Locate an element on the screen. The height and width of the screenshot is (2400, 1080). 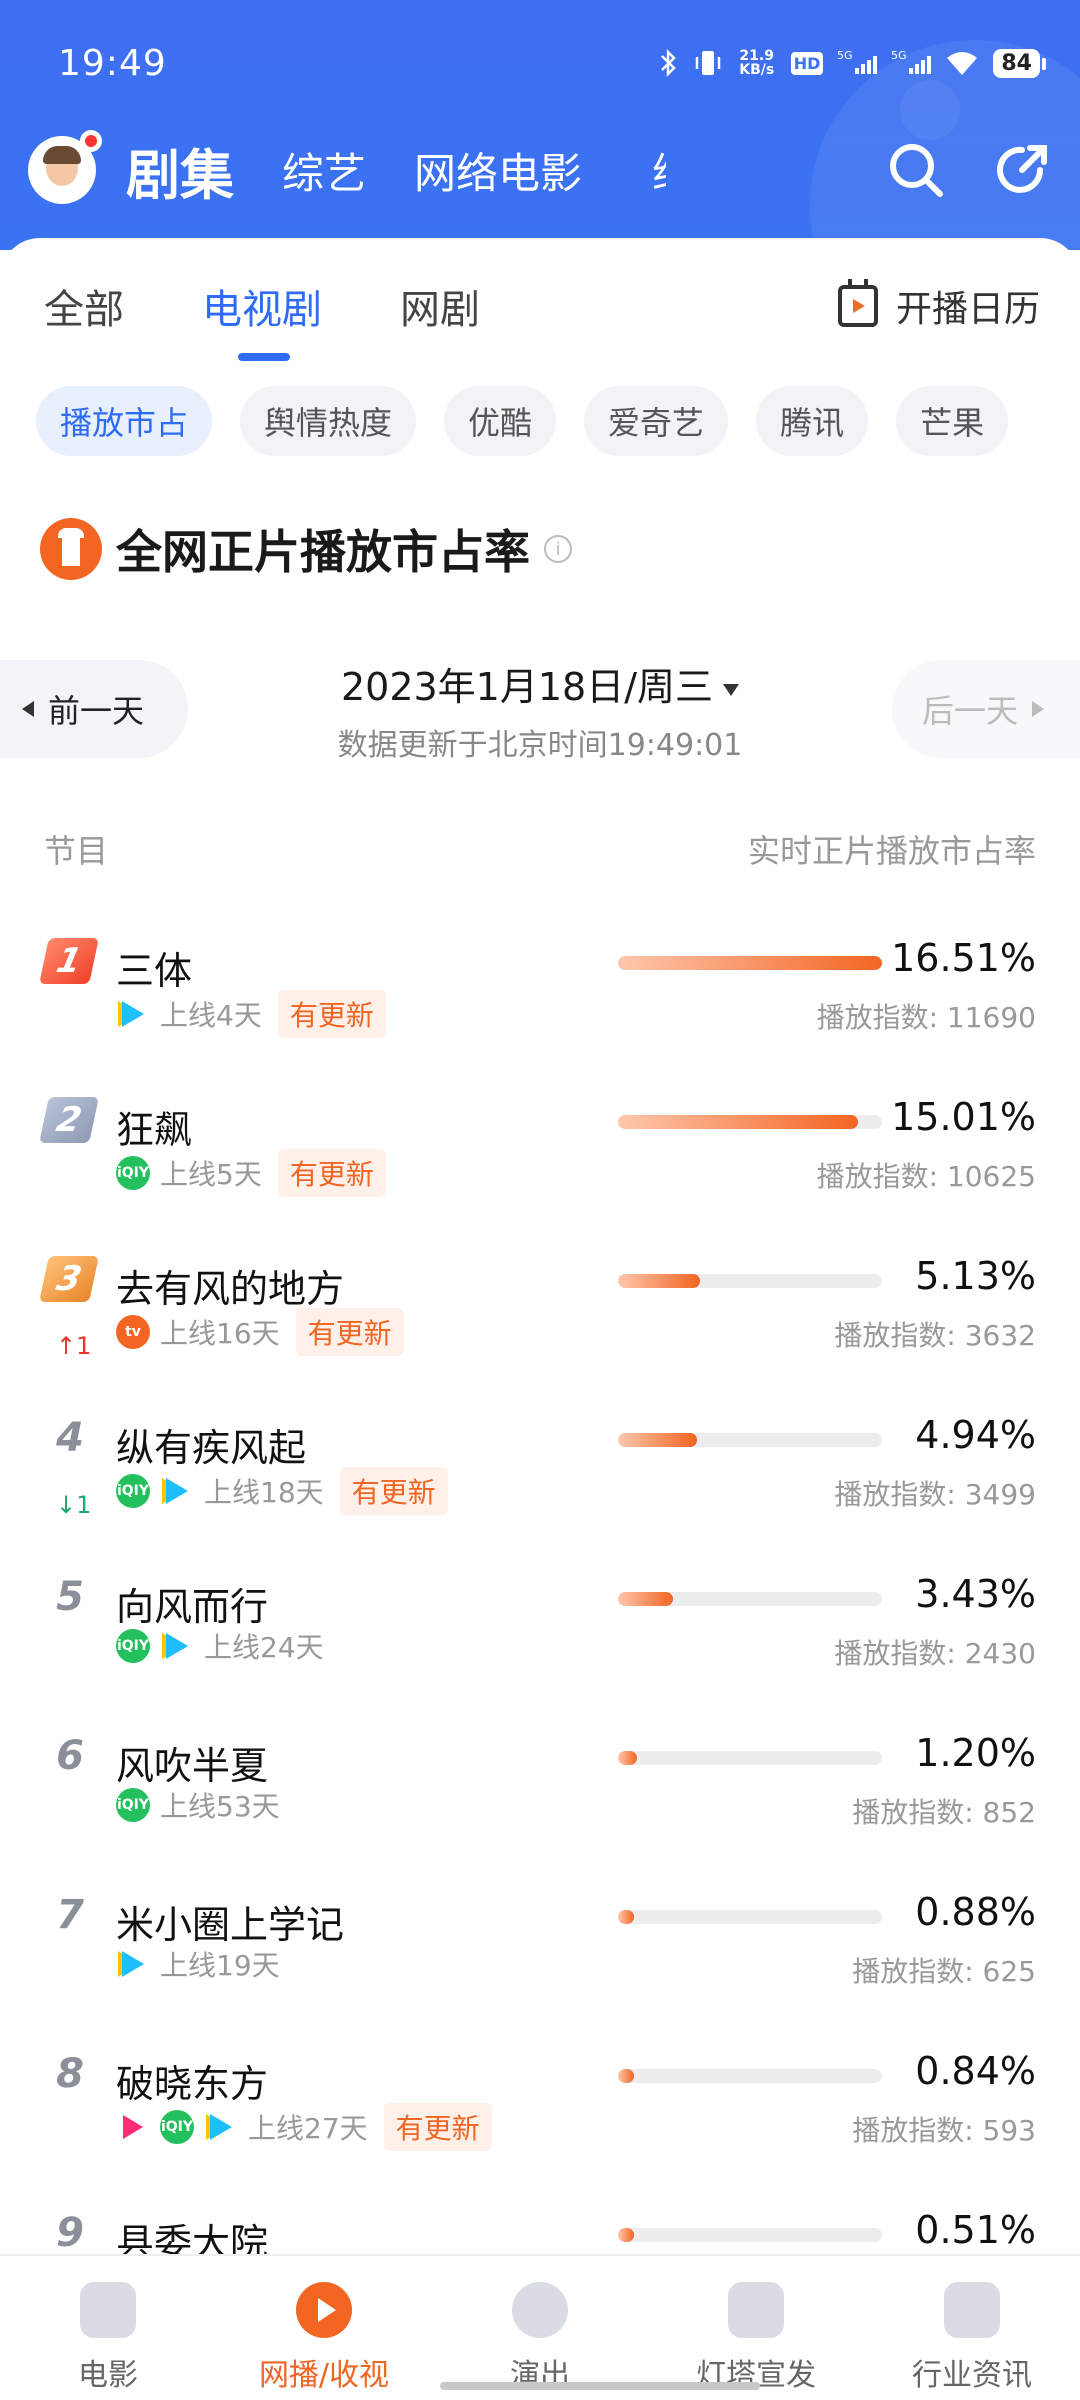
play-index: 播放指数: 3499 is located at coordinates (935, 1494).